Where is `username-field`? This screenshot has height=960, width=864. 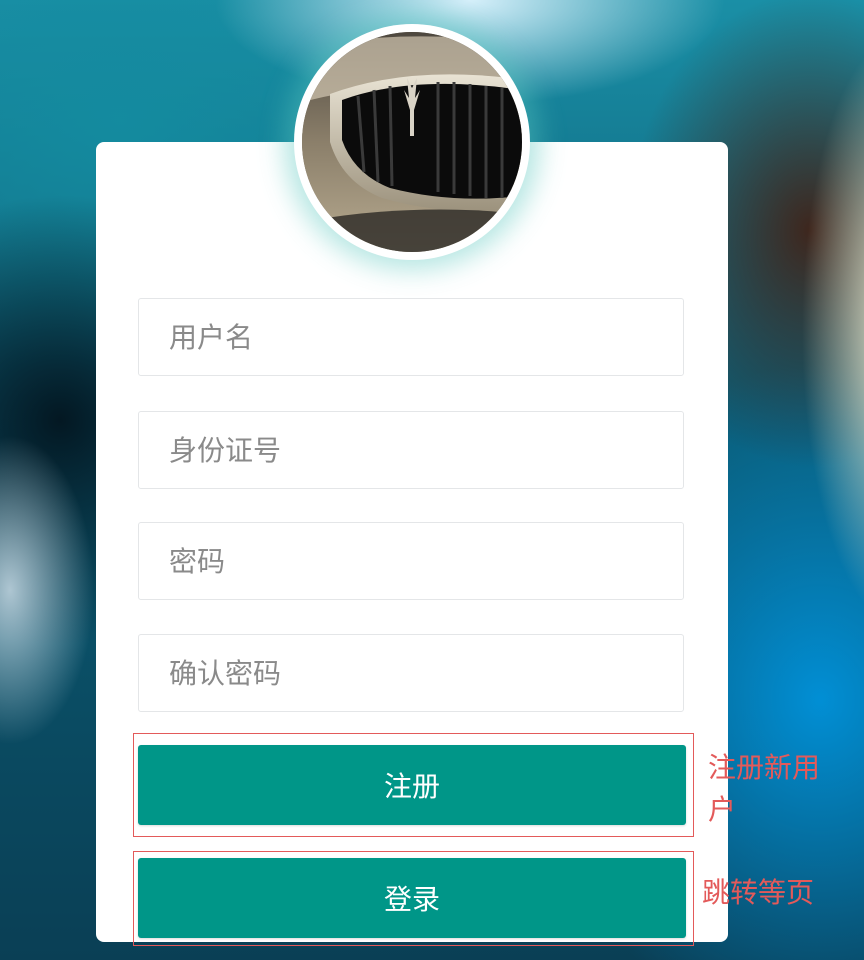 username-field is located at coordinates (411, 337).